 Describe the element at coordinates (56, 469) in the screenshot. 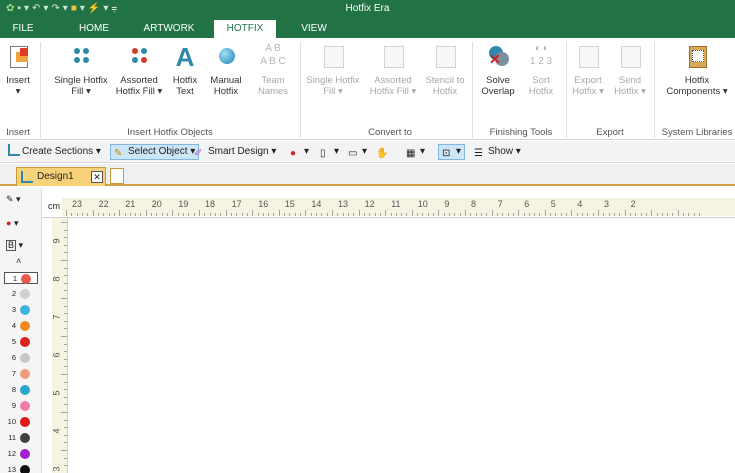

I see `ruler-number: 3` at that location.